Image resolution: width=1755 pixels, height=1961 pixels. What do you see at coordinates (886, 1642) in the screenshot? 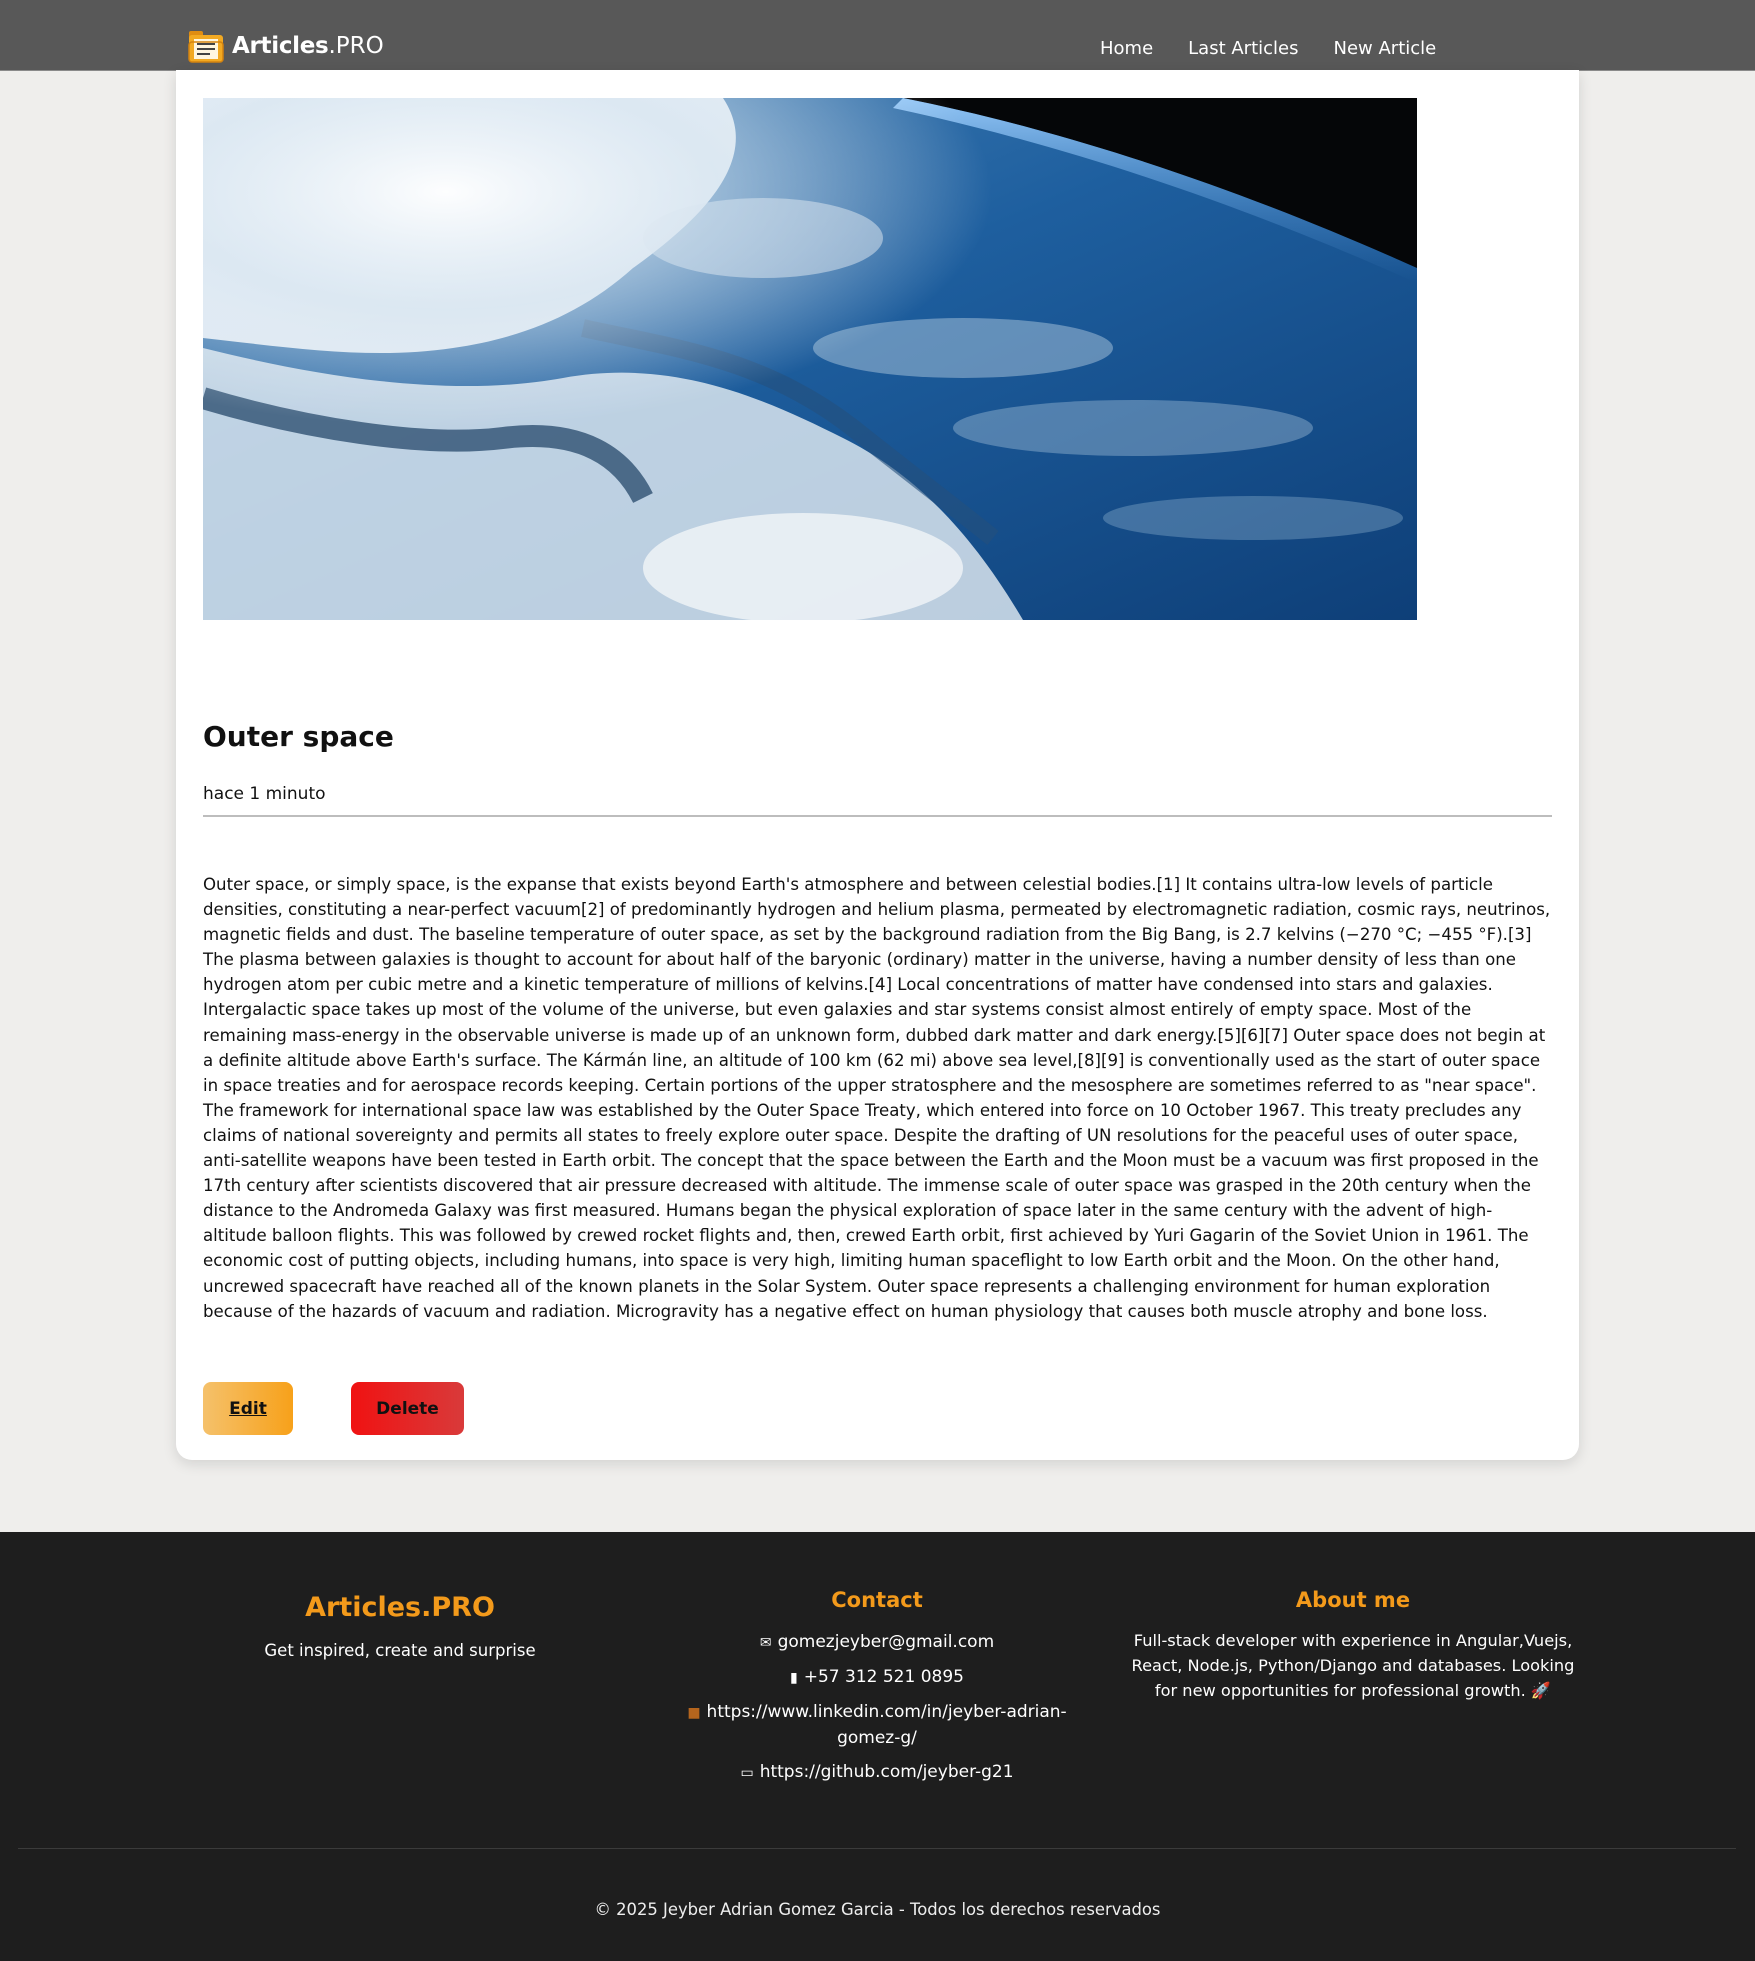
I see `contact-email-text: gomezjeyber@gmail.com` at bounding box center [886, 1642].